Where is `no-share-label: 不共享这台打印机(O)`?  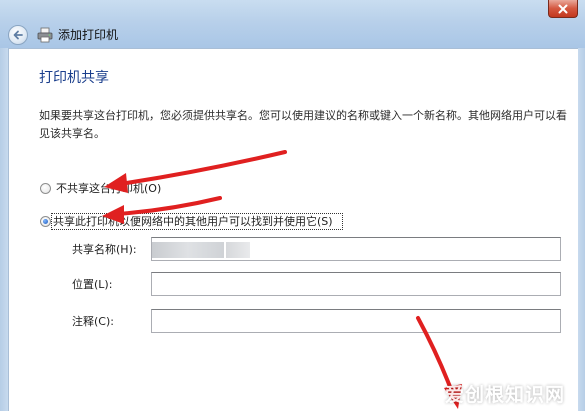
no-share-label: 不共享这台打印机(O) is located at coordinates (108, 189).